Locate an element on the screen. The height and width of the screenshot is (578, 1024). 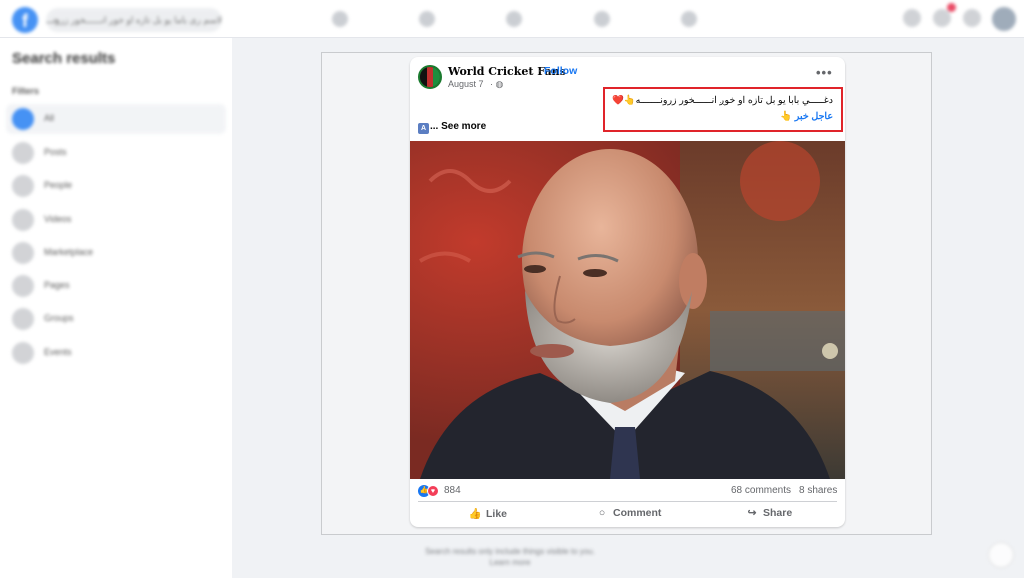
filters-heading: Filters is located at coordinates (26, 91).